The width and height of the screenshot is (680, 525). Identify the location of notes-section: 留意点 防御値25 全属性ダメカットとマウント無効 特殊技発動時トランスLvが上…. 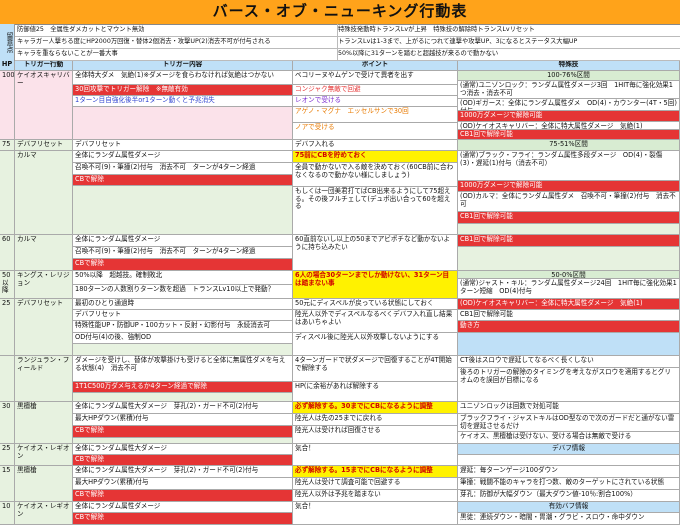
(340, 42).